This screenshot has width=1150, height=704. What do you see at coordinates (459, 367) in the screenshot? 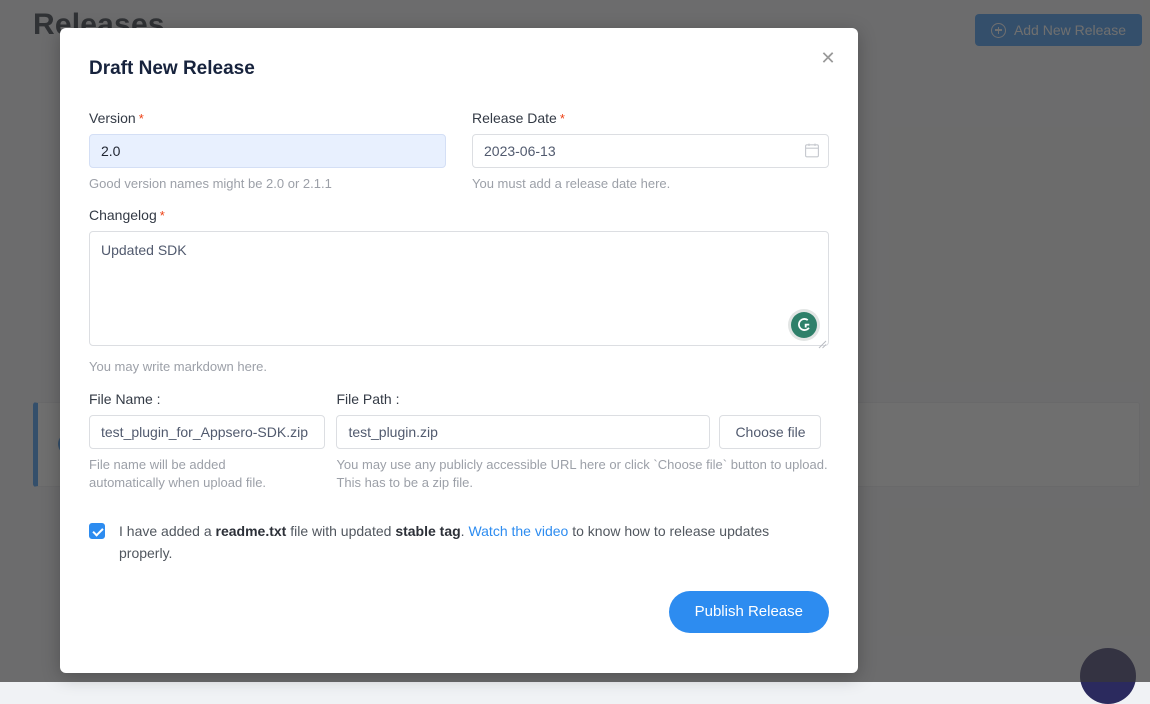
I see `changelog-hint: You may write markdown here.` at bounding box center [459, 367].